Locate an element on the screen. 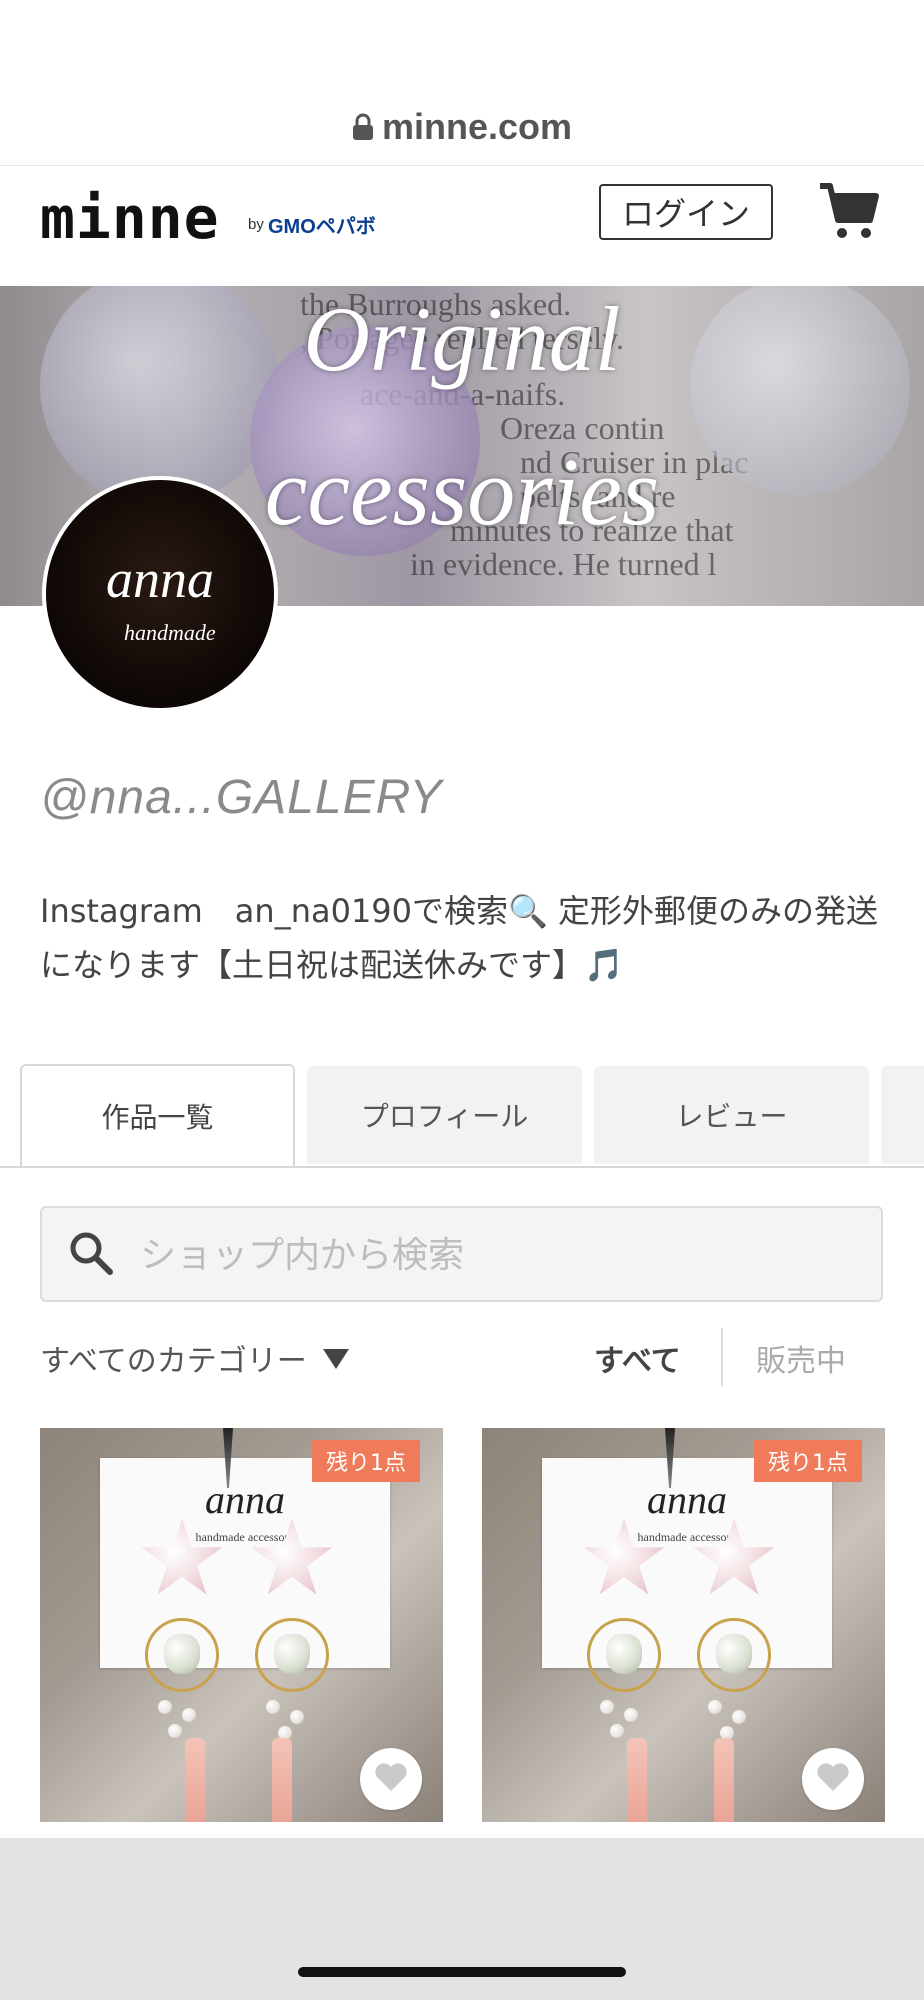  category-dropdown: すべてのカテゴリー is located at coordinates (194, 1358).